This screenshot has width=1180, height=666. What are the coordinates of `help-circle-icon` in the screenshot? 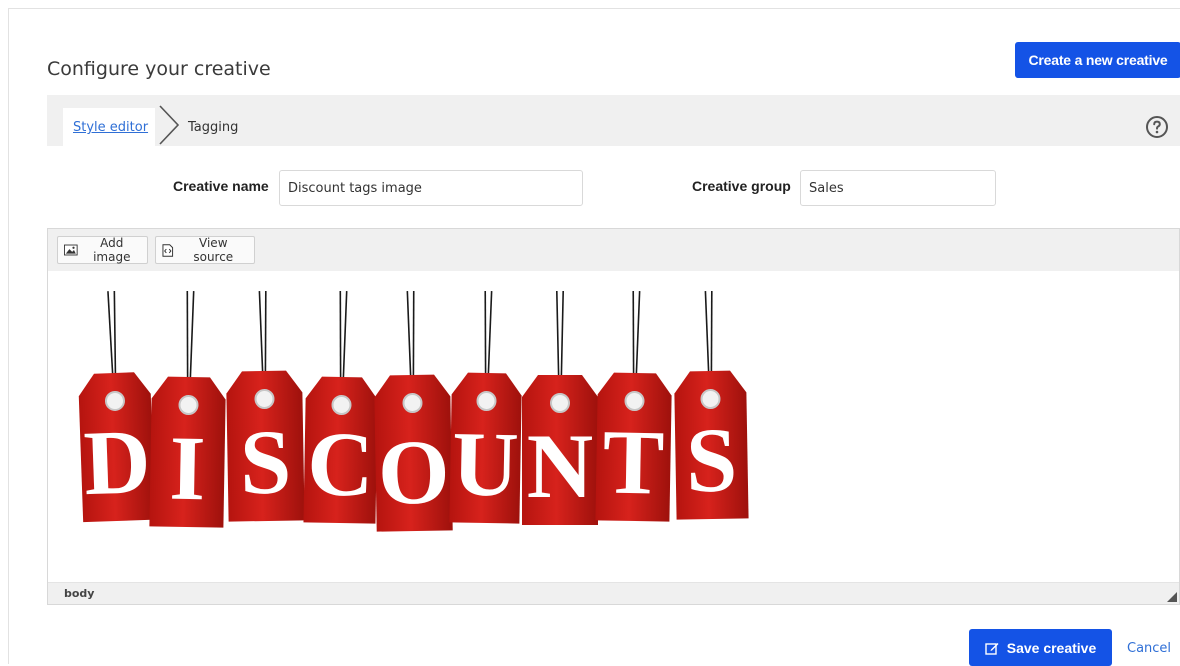 It's located at (1157, 127).